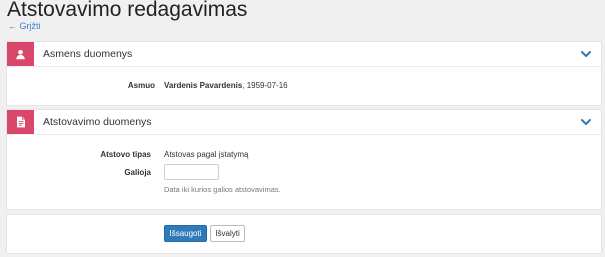  Describe the element at coordinates (206, 154) in the screenshot. I see `atstovo-tipas-value: Atstovas pagal įstatymą` at that location.